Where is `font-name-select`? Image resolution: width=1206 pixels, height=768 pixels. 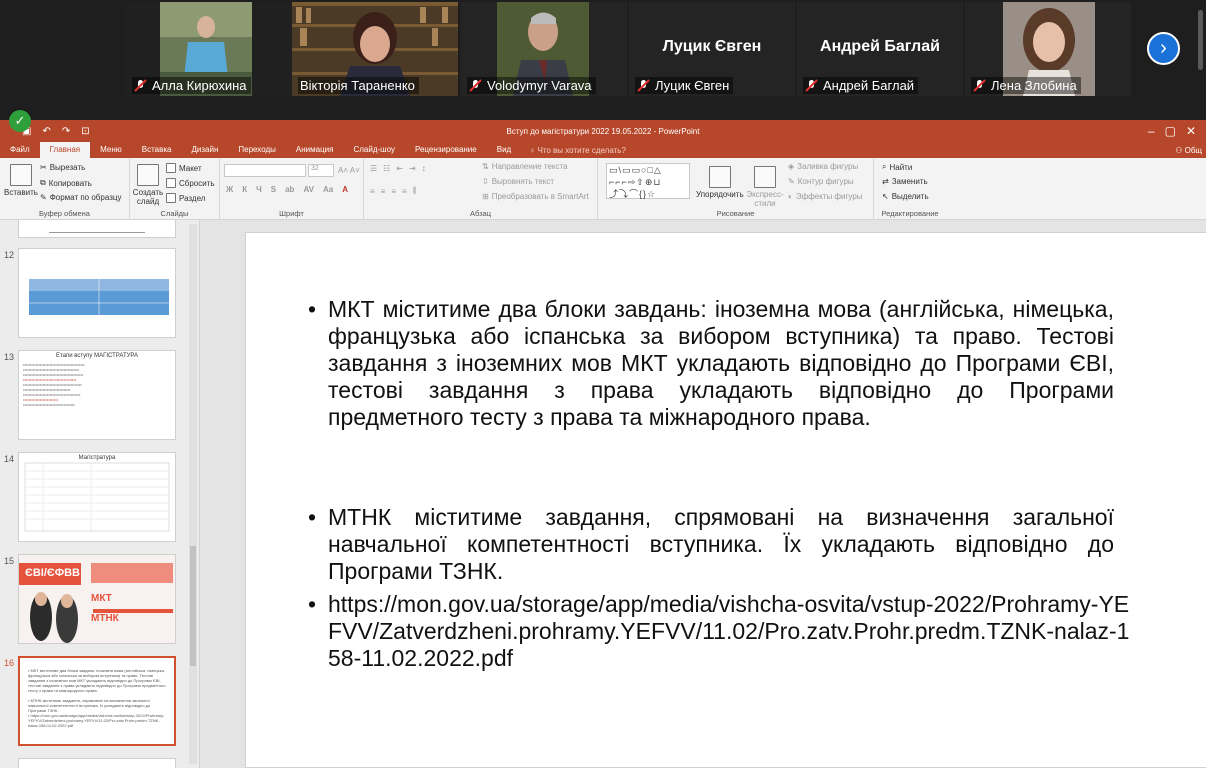
font-name-select is located at coordinates (265, 170).